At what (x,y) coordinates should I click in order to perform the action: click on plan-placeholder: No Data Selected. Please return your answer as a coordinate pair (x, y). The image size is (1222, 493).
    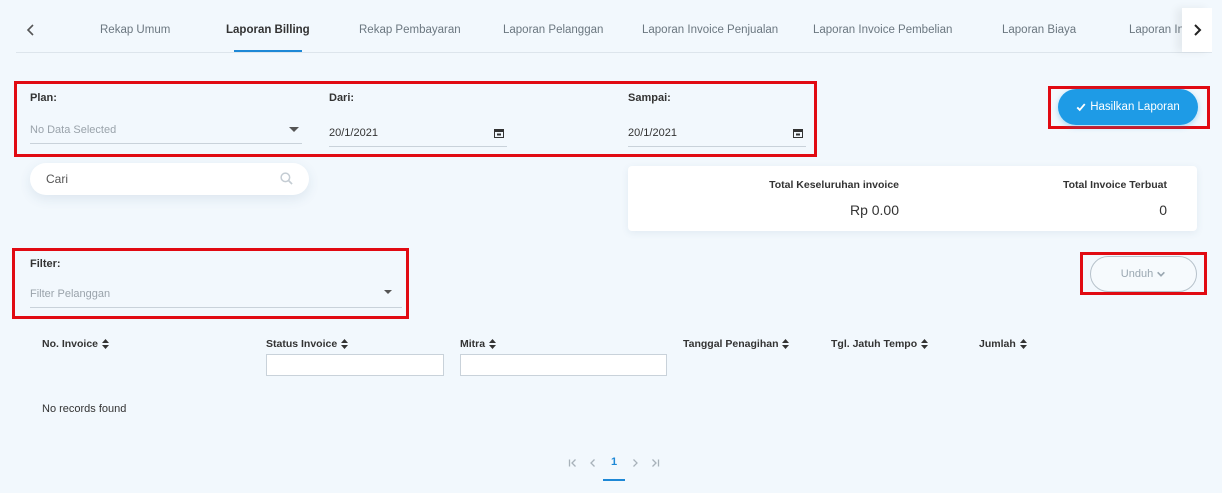
    Looking at the image, I should click on (73, 130).